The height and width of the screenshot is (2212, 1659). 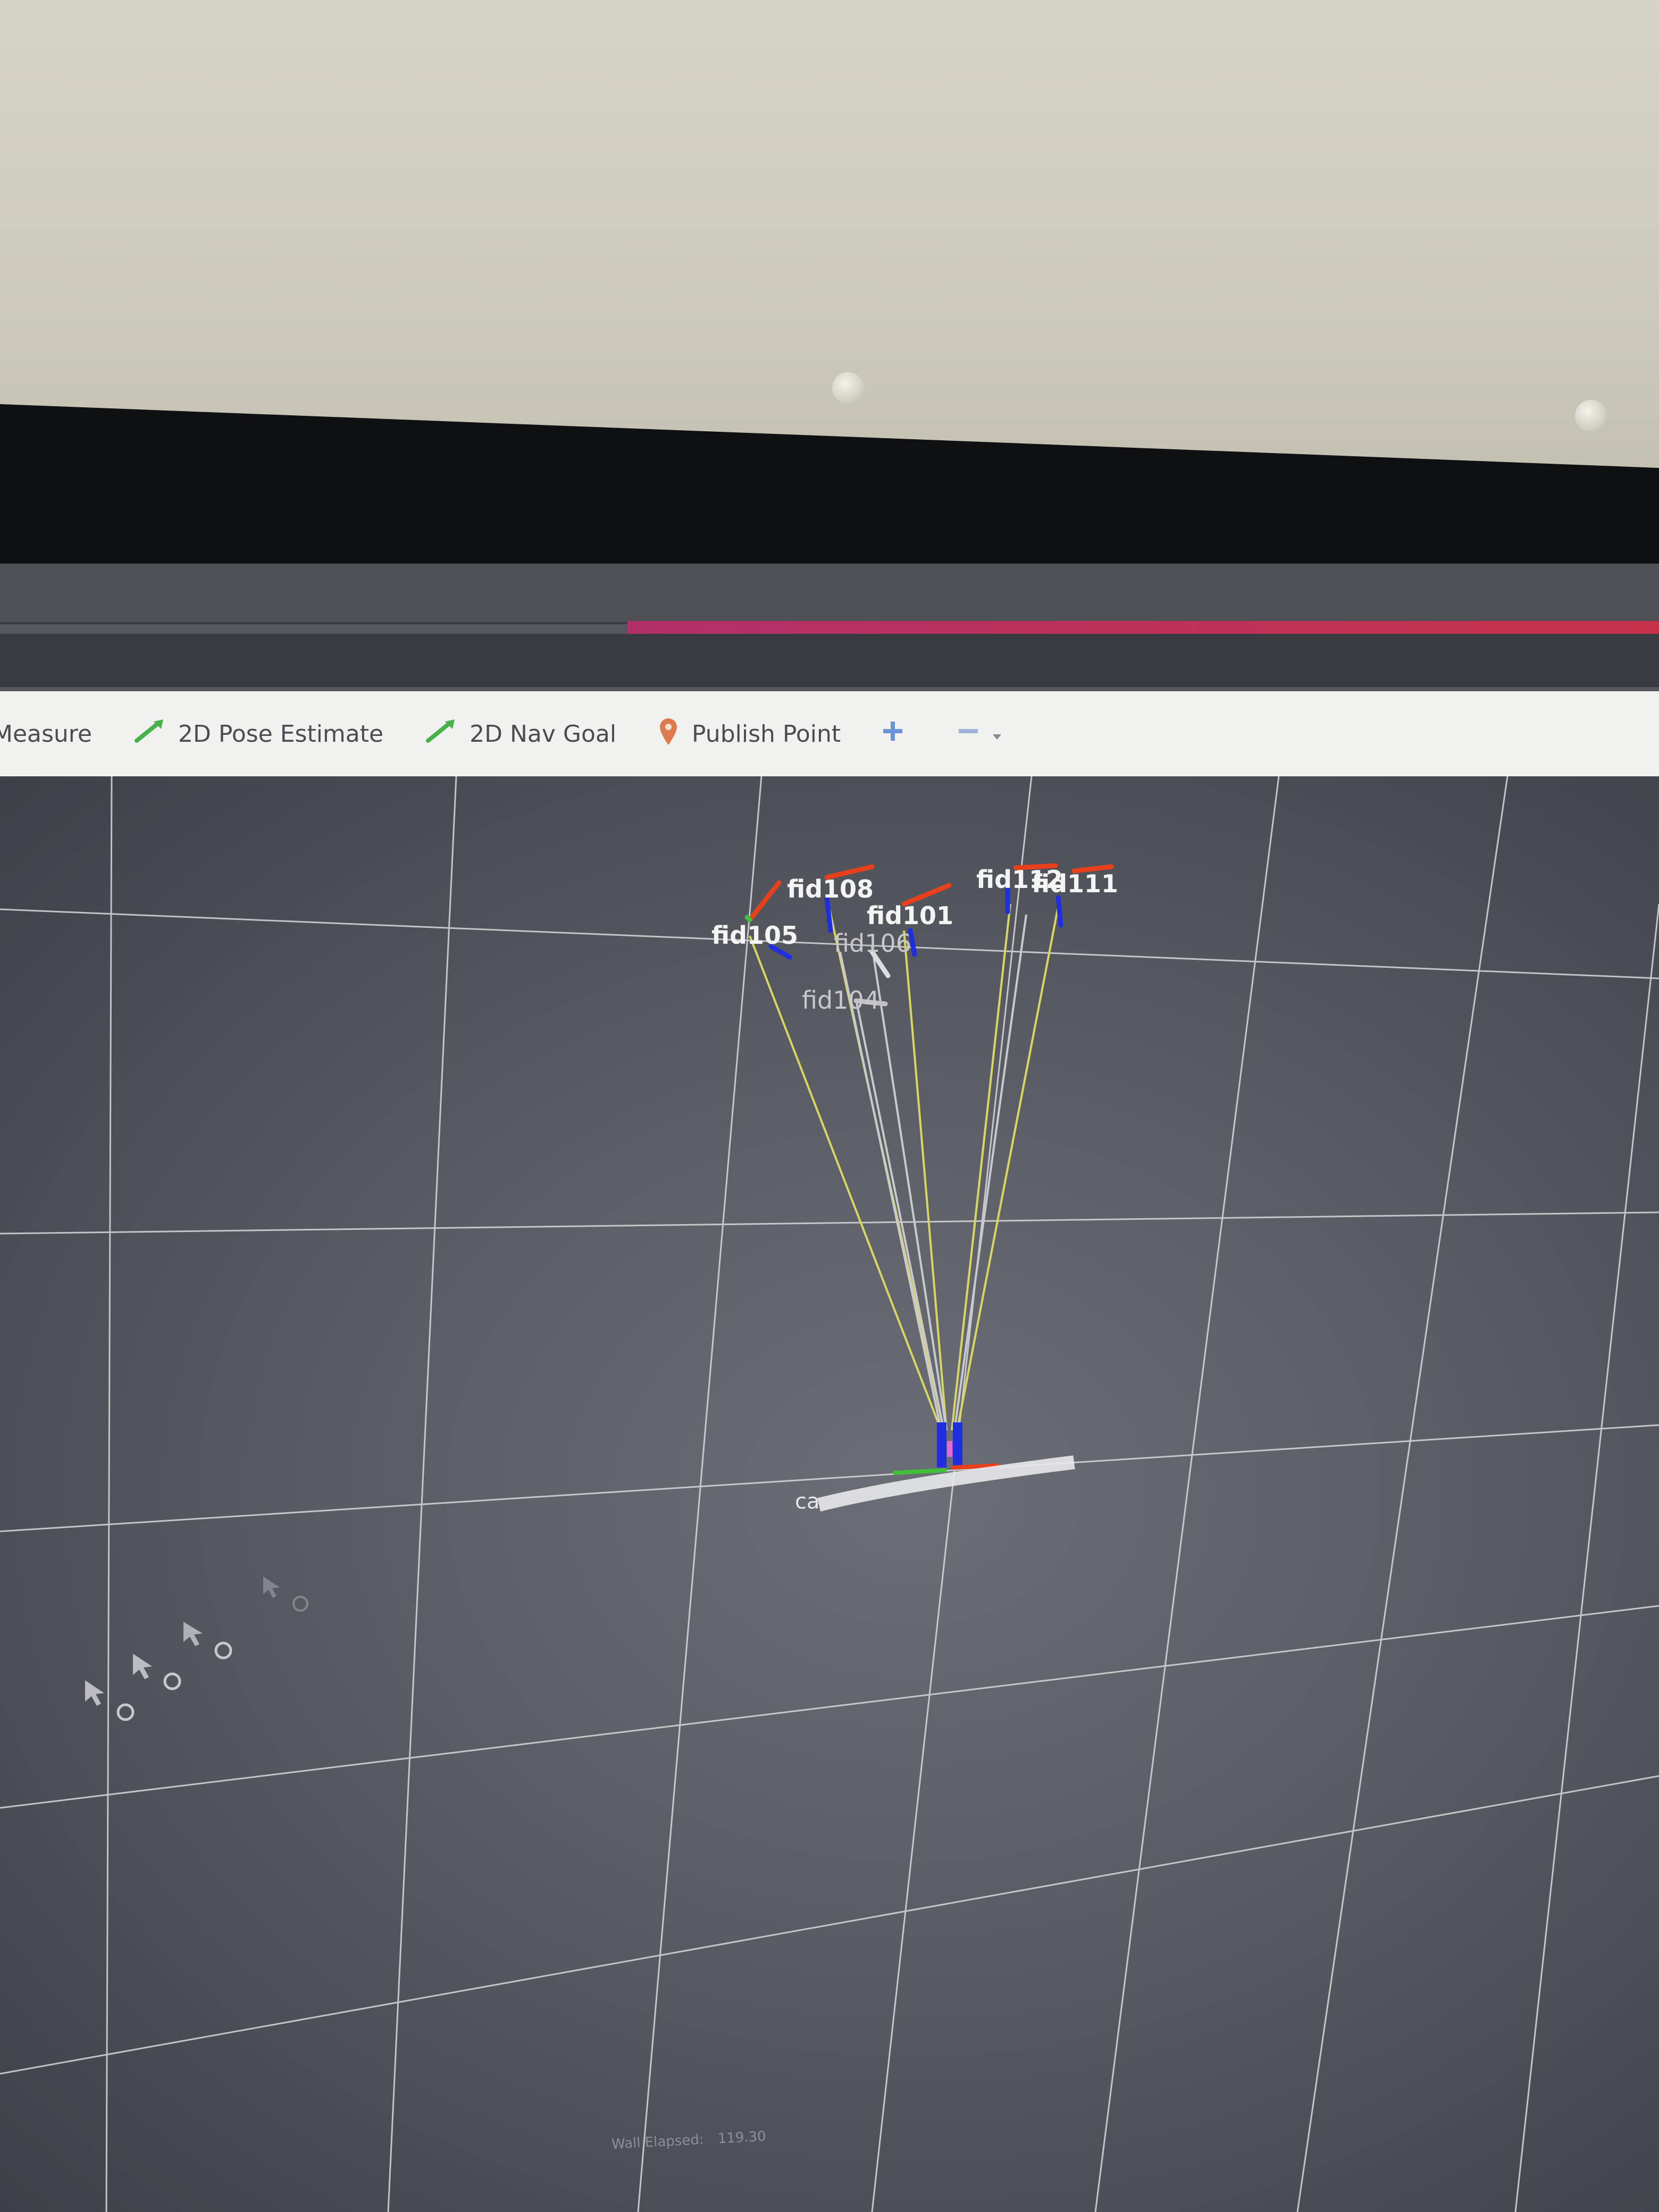 What do you see at coordinates (754, 935) in the screenshot?
I see `marker-label-fid105: fid105` at bounding box center [754, 935].